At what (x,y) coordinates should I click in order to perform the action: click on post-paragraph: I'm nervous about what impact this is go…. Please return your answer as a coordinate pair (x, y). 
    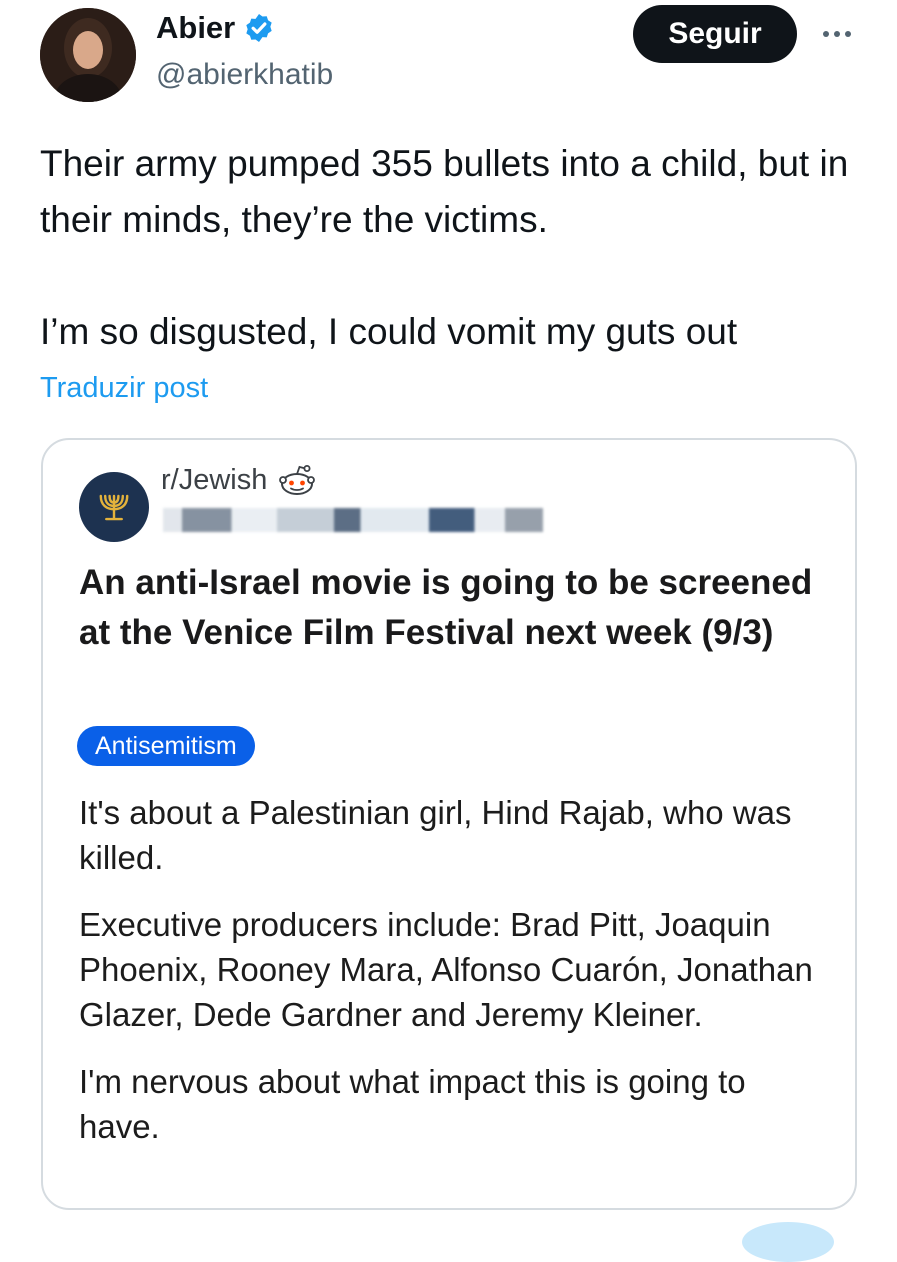
    Looking at the image, I should click on (412, 1104).